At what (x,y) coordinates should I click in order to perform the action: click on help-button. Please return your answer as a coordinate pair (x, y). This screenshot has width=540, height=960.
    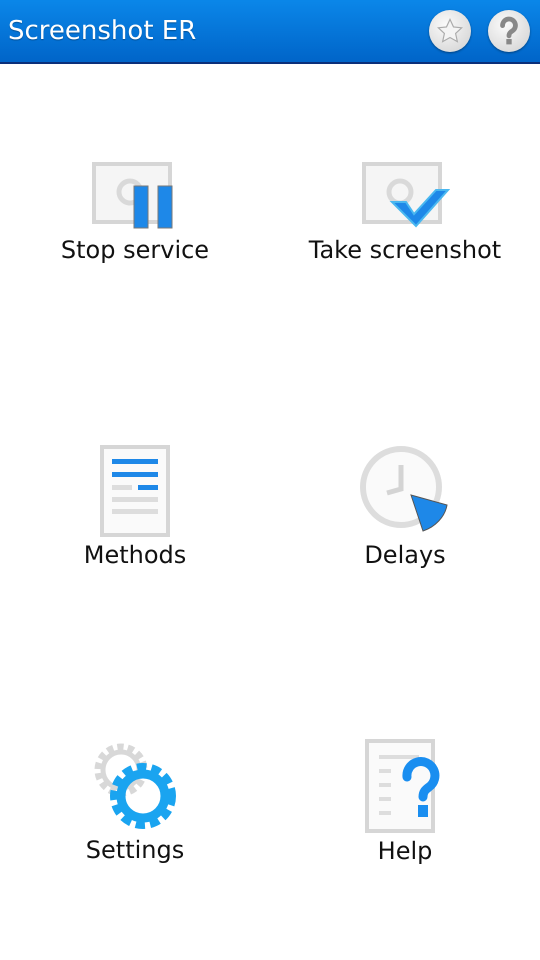
    Looking at the image, I should click on (509, 31).